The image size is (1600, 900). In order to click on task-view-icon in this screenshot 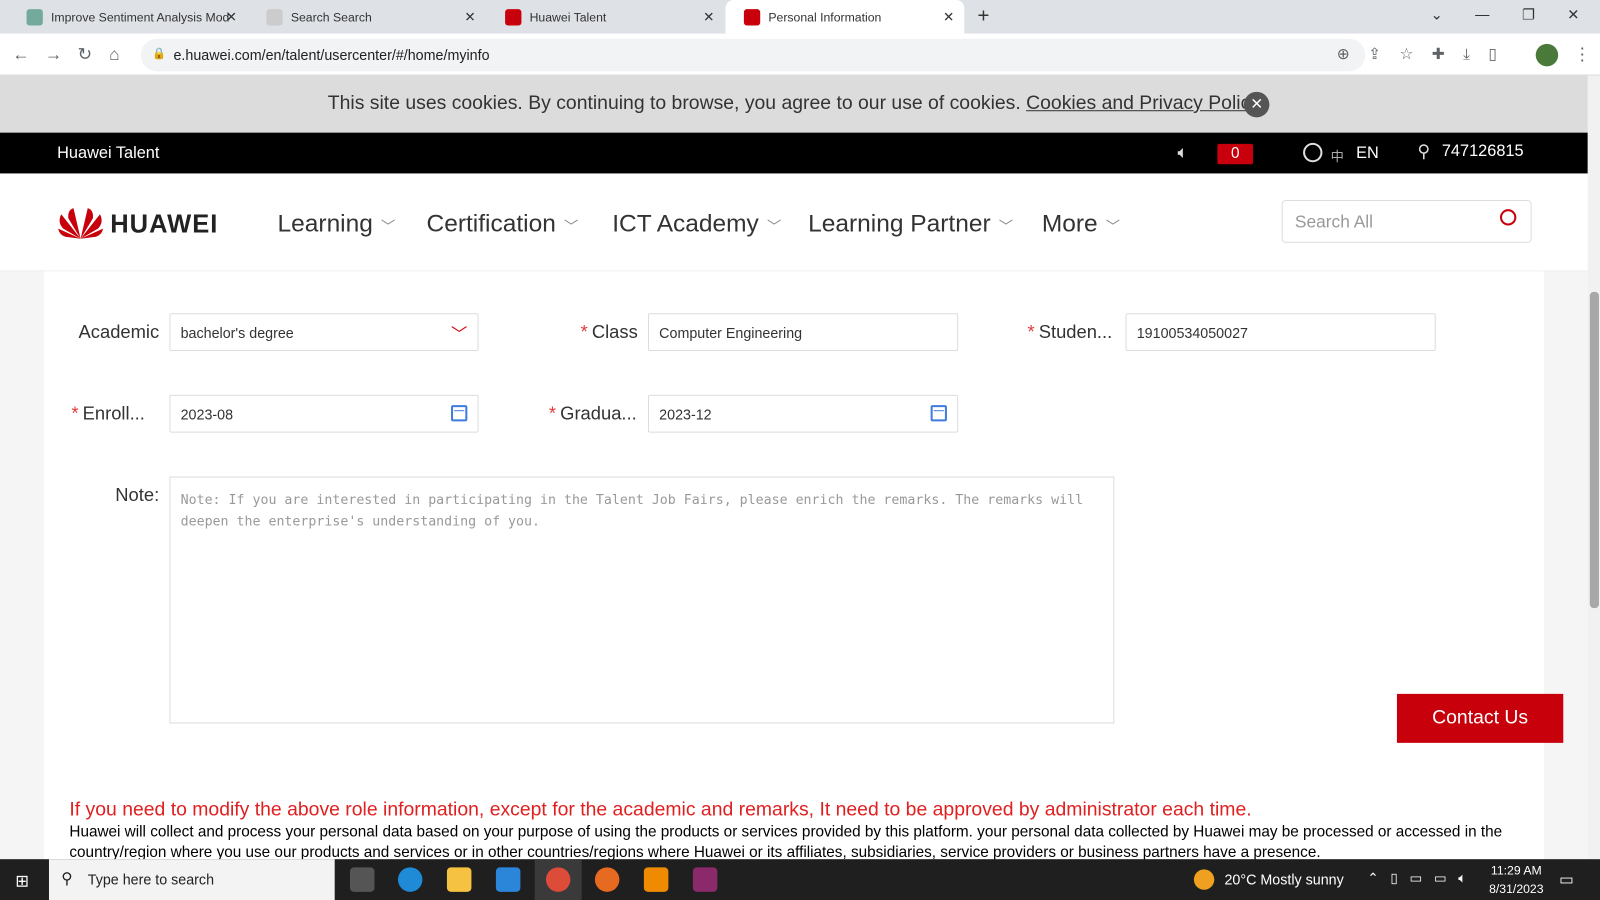, I will do `click(362, 879)`.